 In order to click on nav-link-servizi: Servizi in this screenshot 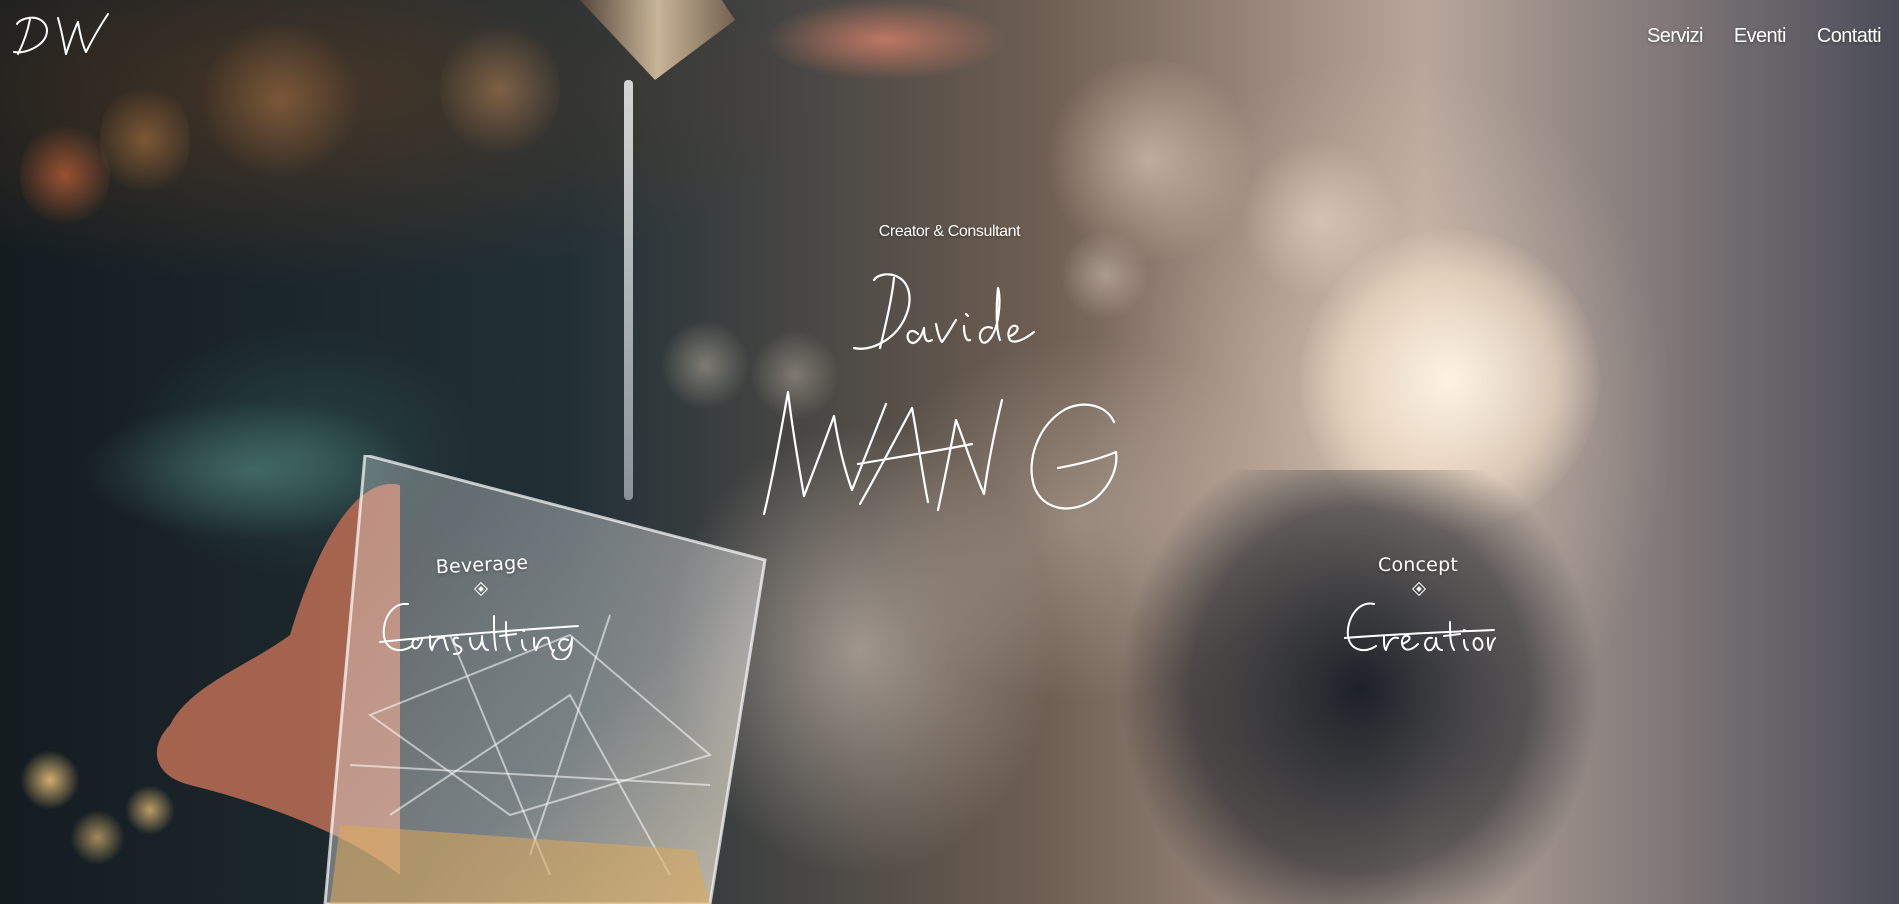, I will do `click(1675, 36)`.